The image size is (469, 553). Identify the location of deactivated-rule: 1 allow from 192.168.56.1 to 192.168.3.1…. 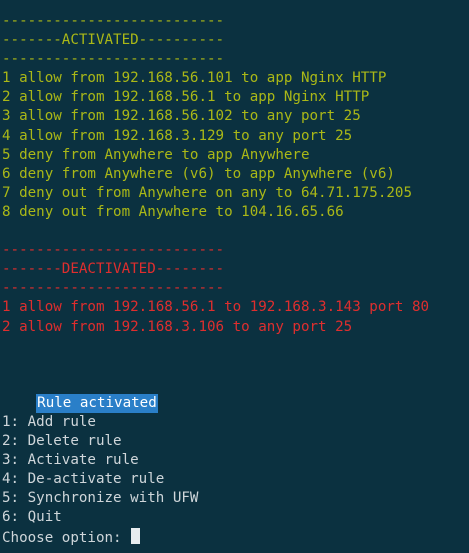
(216, 307).